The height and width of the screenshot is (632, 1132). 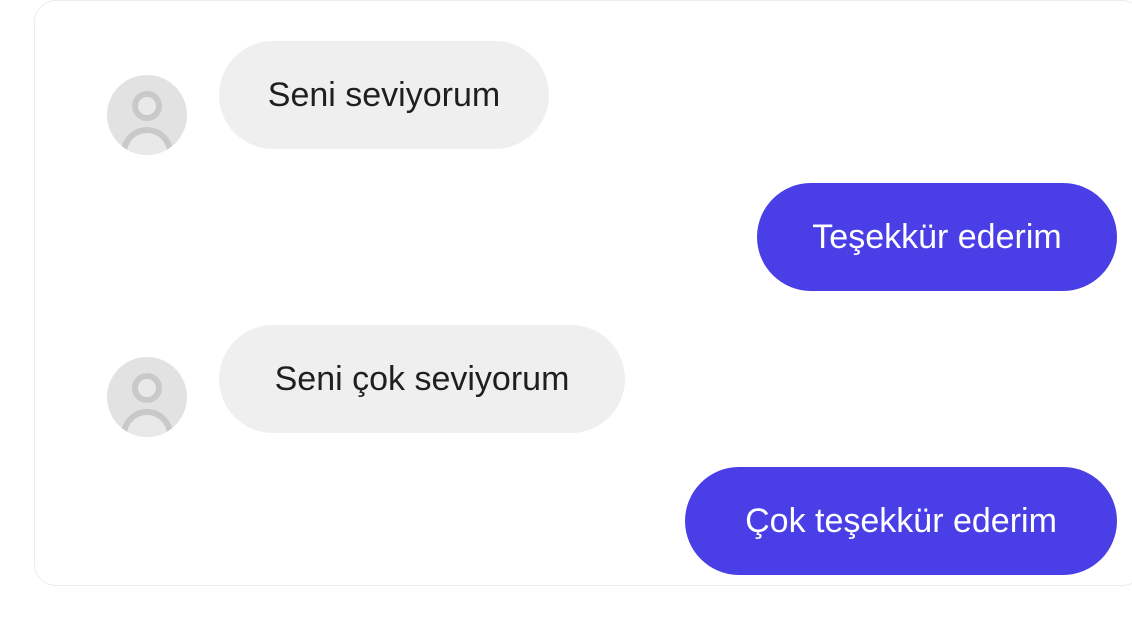 I want to click on message-text: Seni çok seviyorum, so click(x=422, y=378).